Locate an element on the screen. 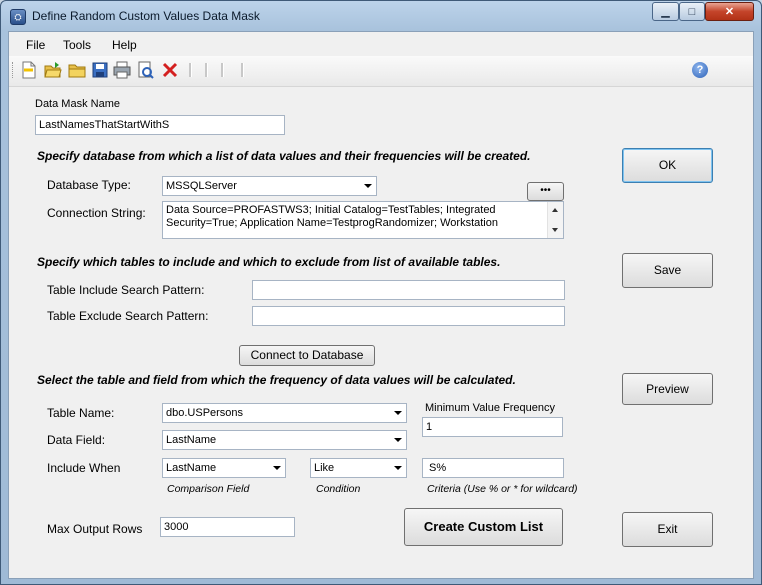  table-name-label: Table Name: is located at coordinates (81, 413).